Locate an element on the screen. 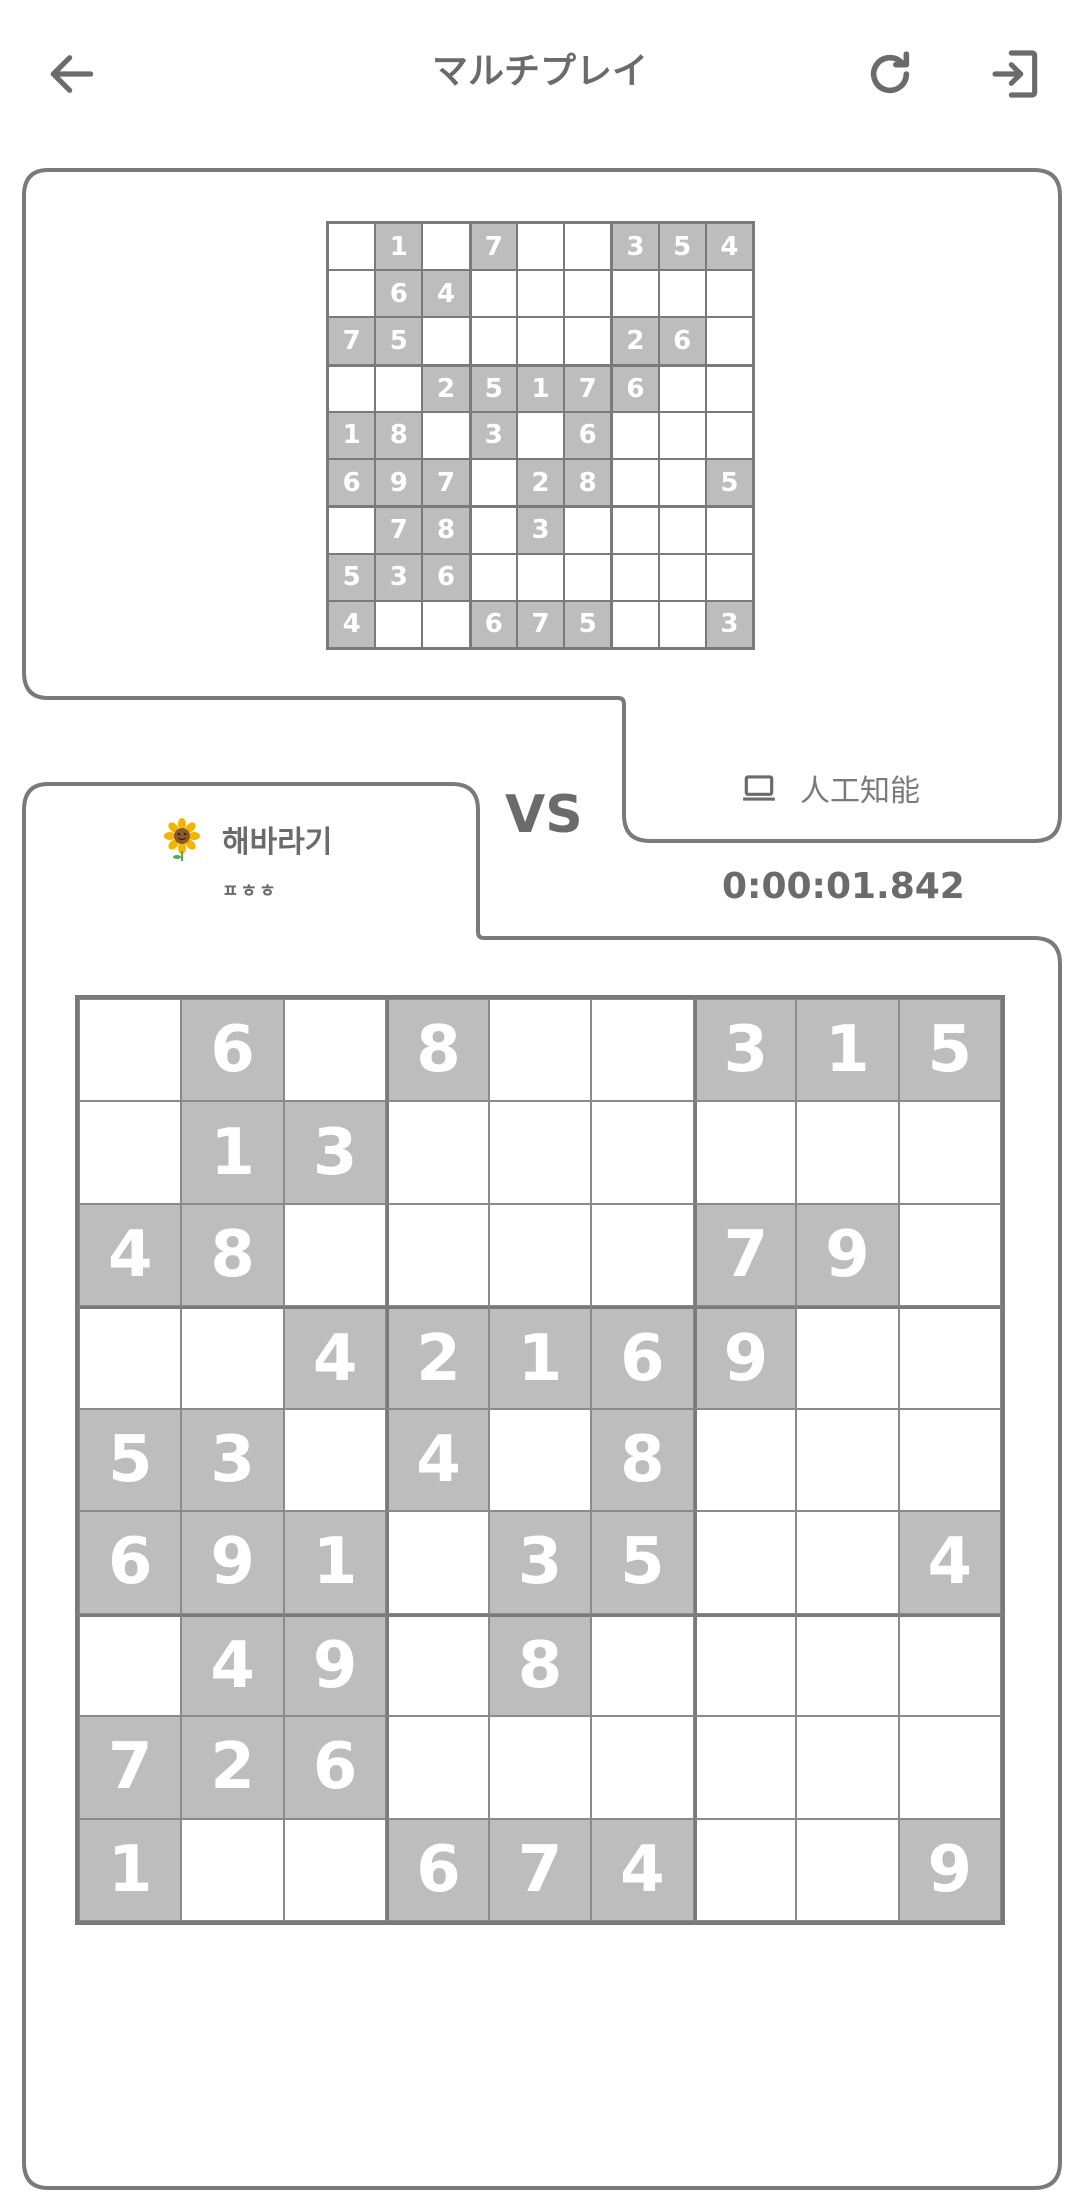 The height and width of the screenshot is (2210, 1080). opponent-board: 1735464752625176183669728578353646753 is located at coordinates (540, 435).